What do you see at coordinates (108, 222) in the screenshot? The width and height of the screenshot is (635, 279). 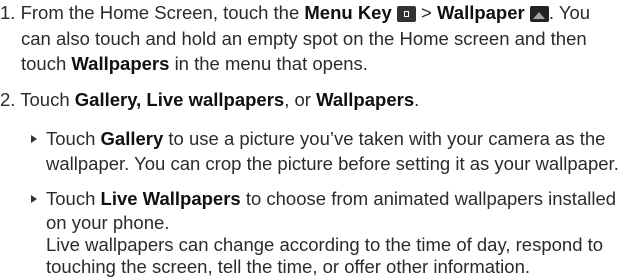 I see `bullet-2-line-2: on your phone.` at bounding box center [108, 222].